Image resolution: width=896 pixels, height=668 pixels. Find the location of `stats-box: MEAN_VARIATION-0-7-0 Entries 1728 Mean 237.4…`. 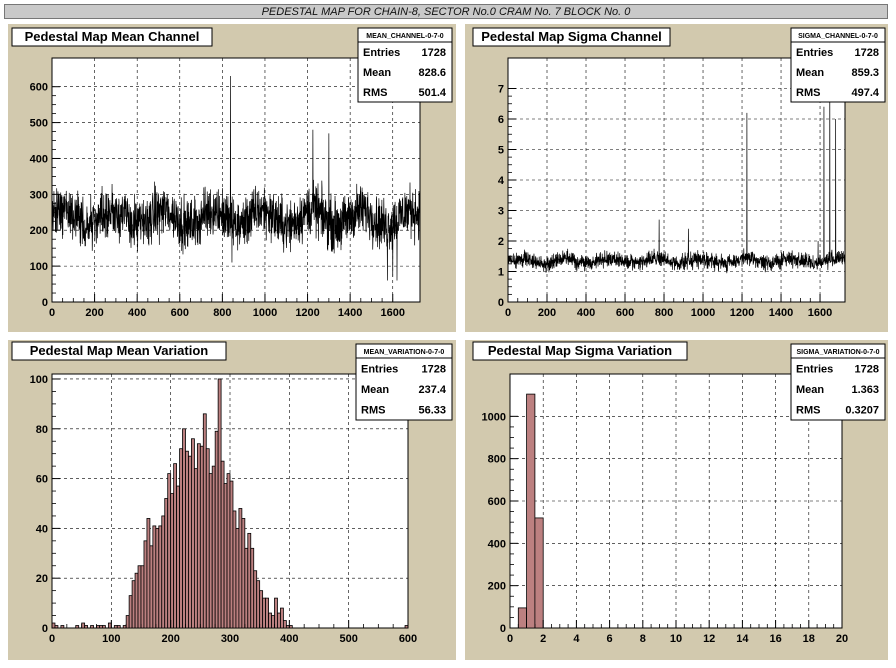

stats-box: MEAN_VARIATION-0-7-0 Entries 1728 Mean 237.4… is located at coordinates (404, 382).